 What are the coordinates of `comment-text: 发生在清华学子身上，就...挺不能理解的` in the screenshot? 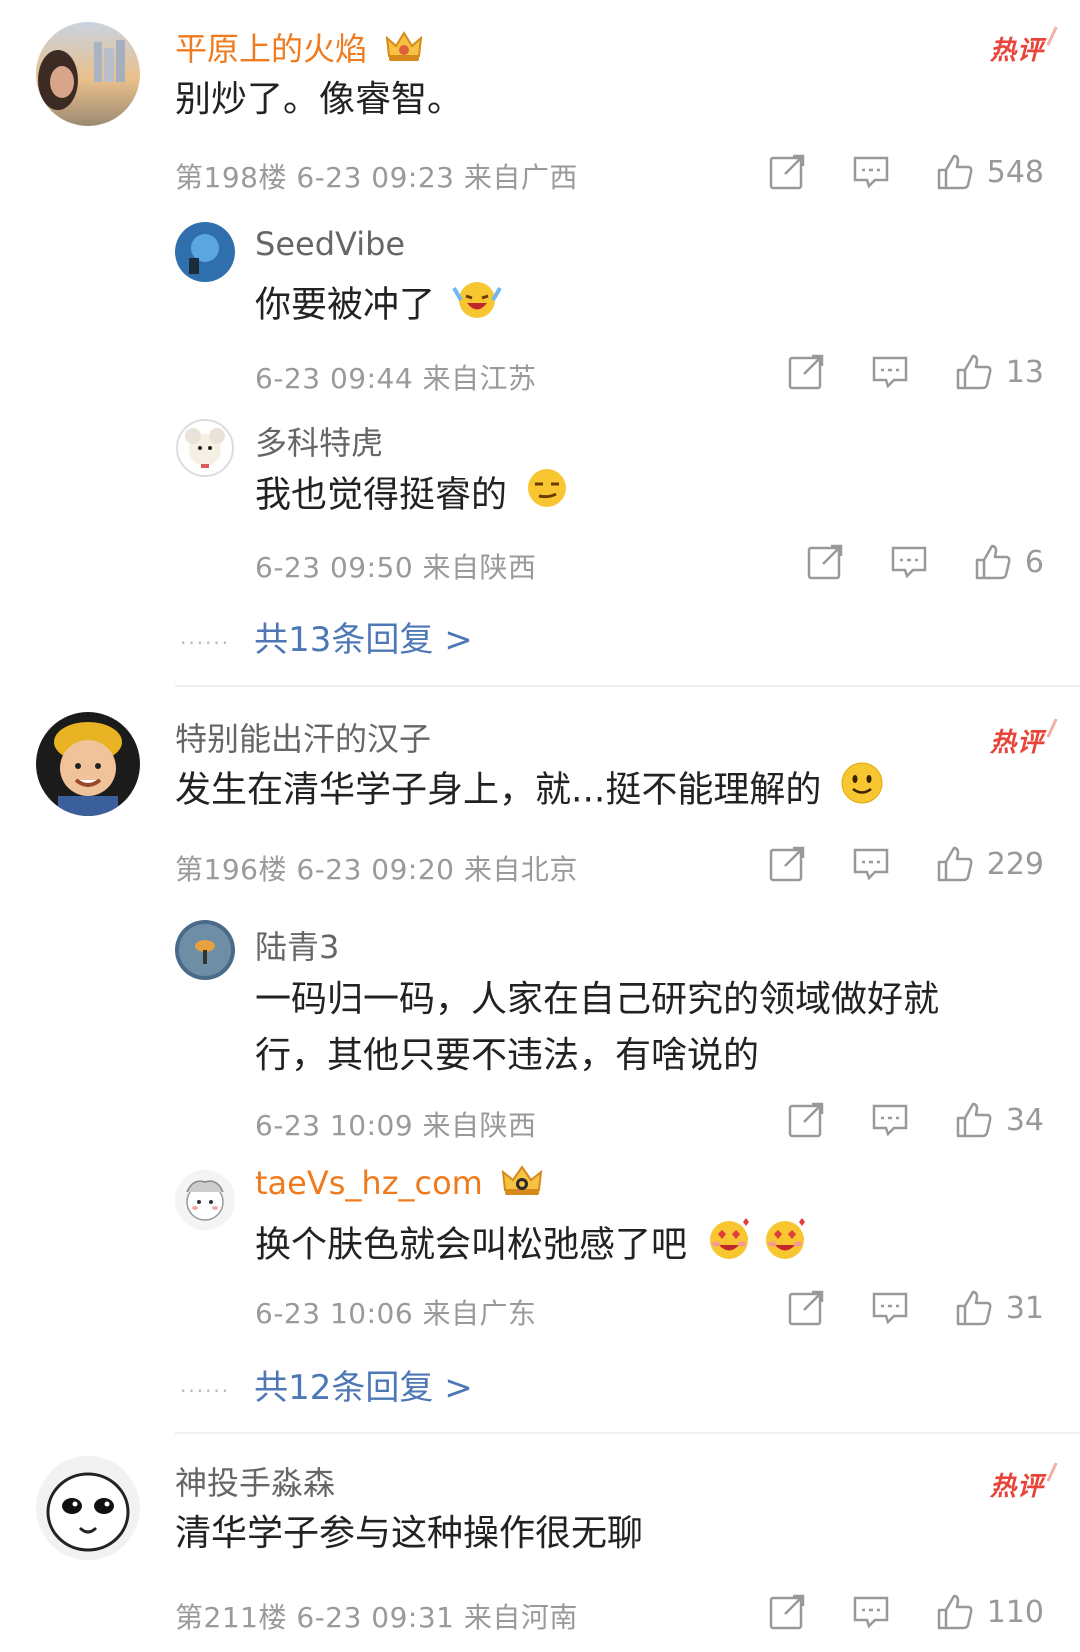 It's located at (530, 791).